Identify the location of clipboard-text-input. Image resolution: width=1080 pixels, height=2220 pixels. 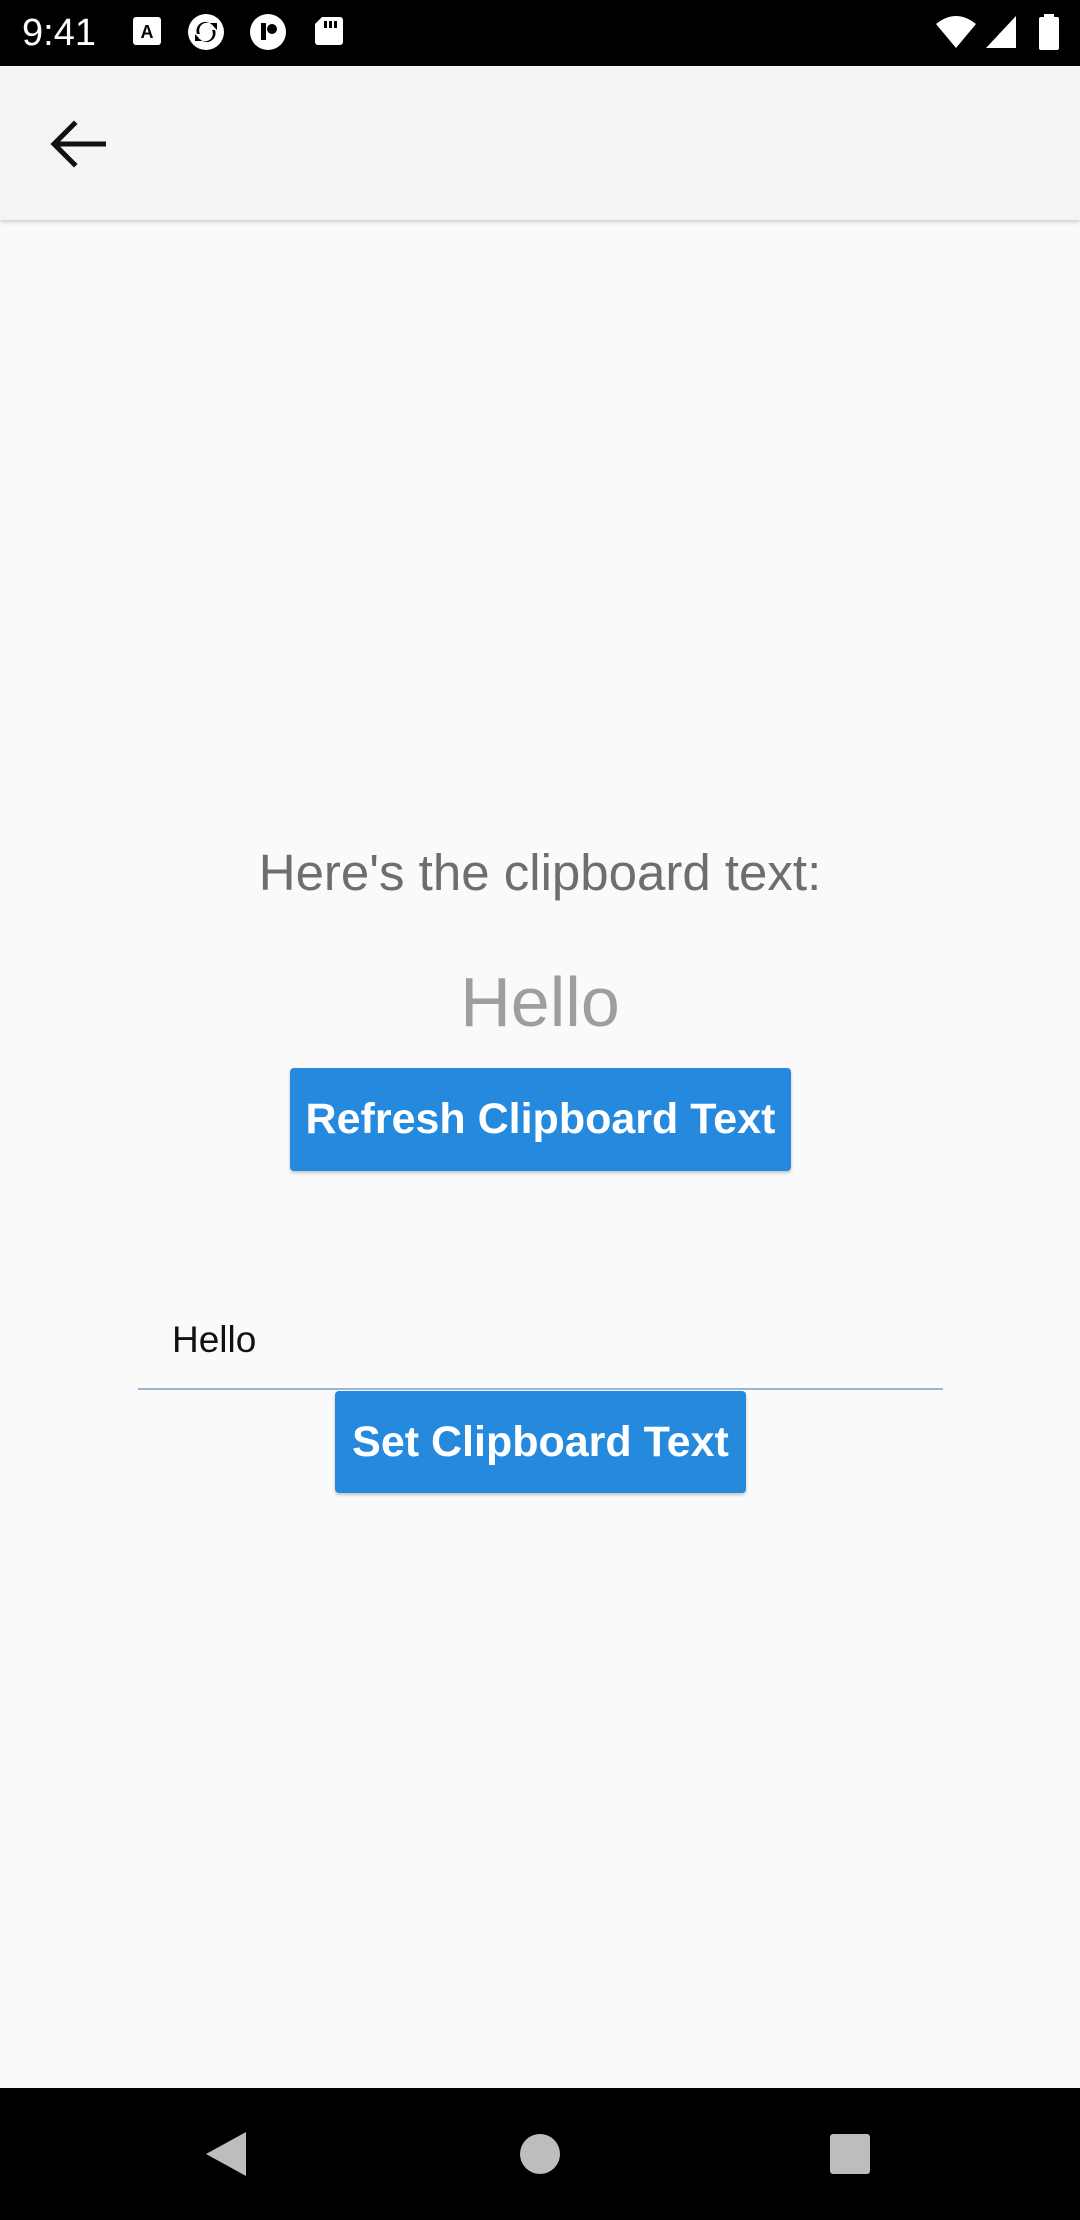
(542, 1340).